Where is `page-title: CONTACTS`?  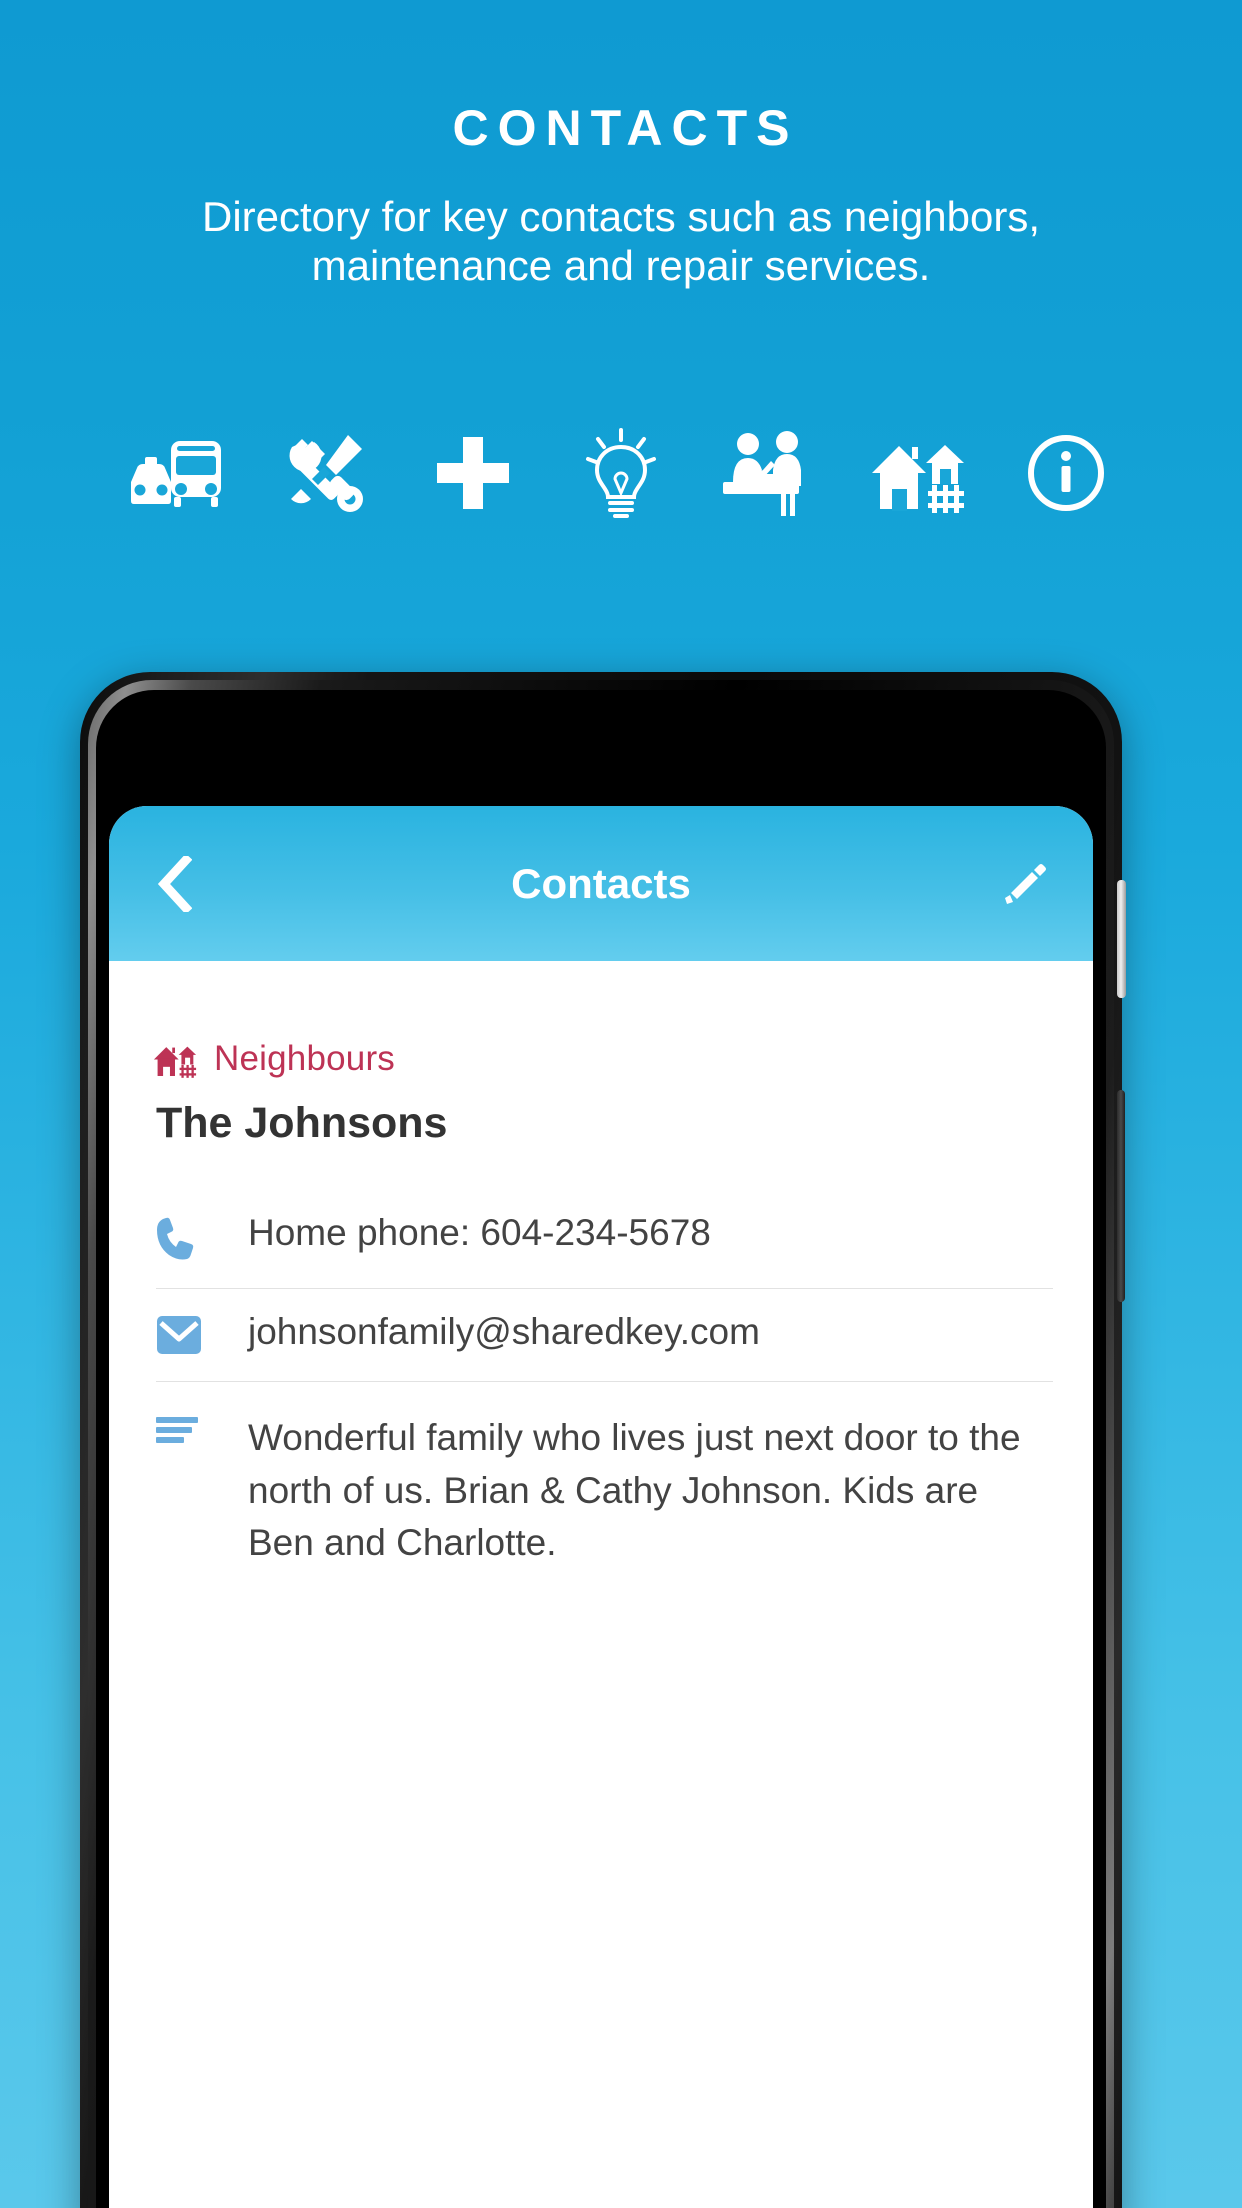
page-title: CONTACTS is located at coordinates (625, 128).